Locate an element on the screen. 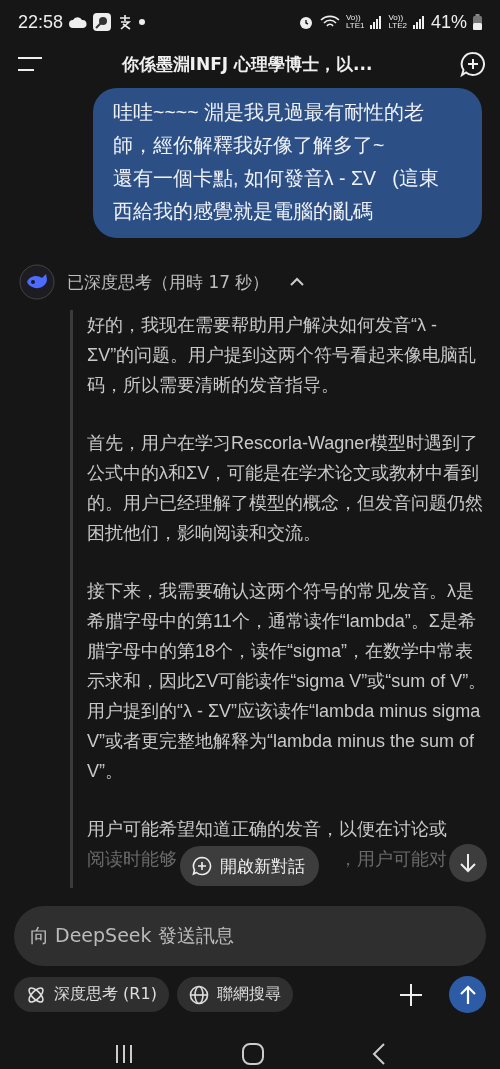  dot-icon is located at coordinates (142, 22).